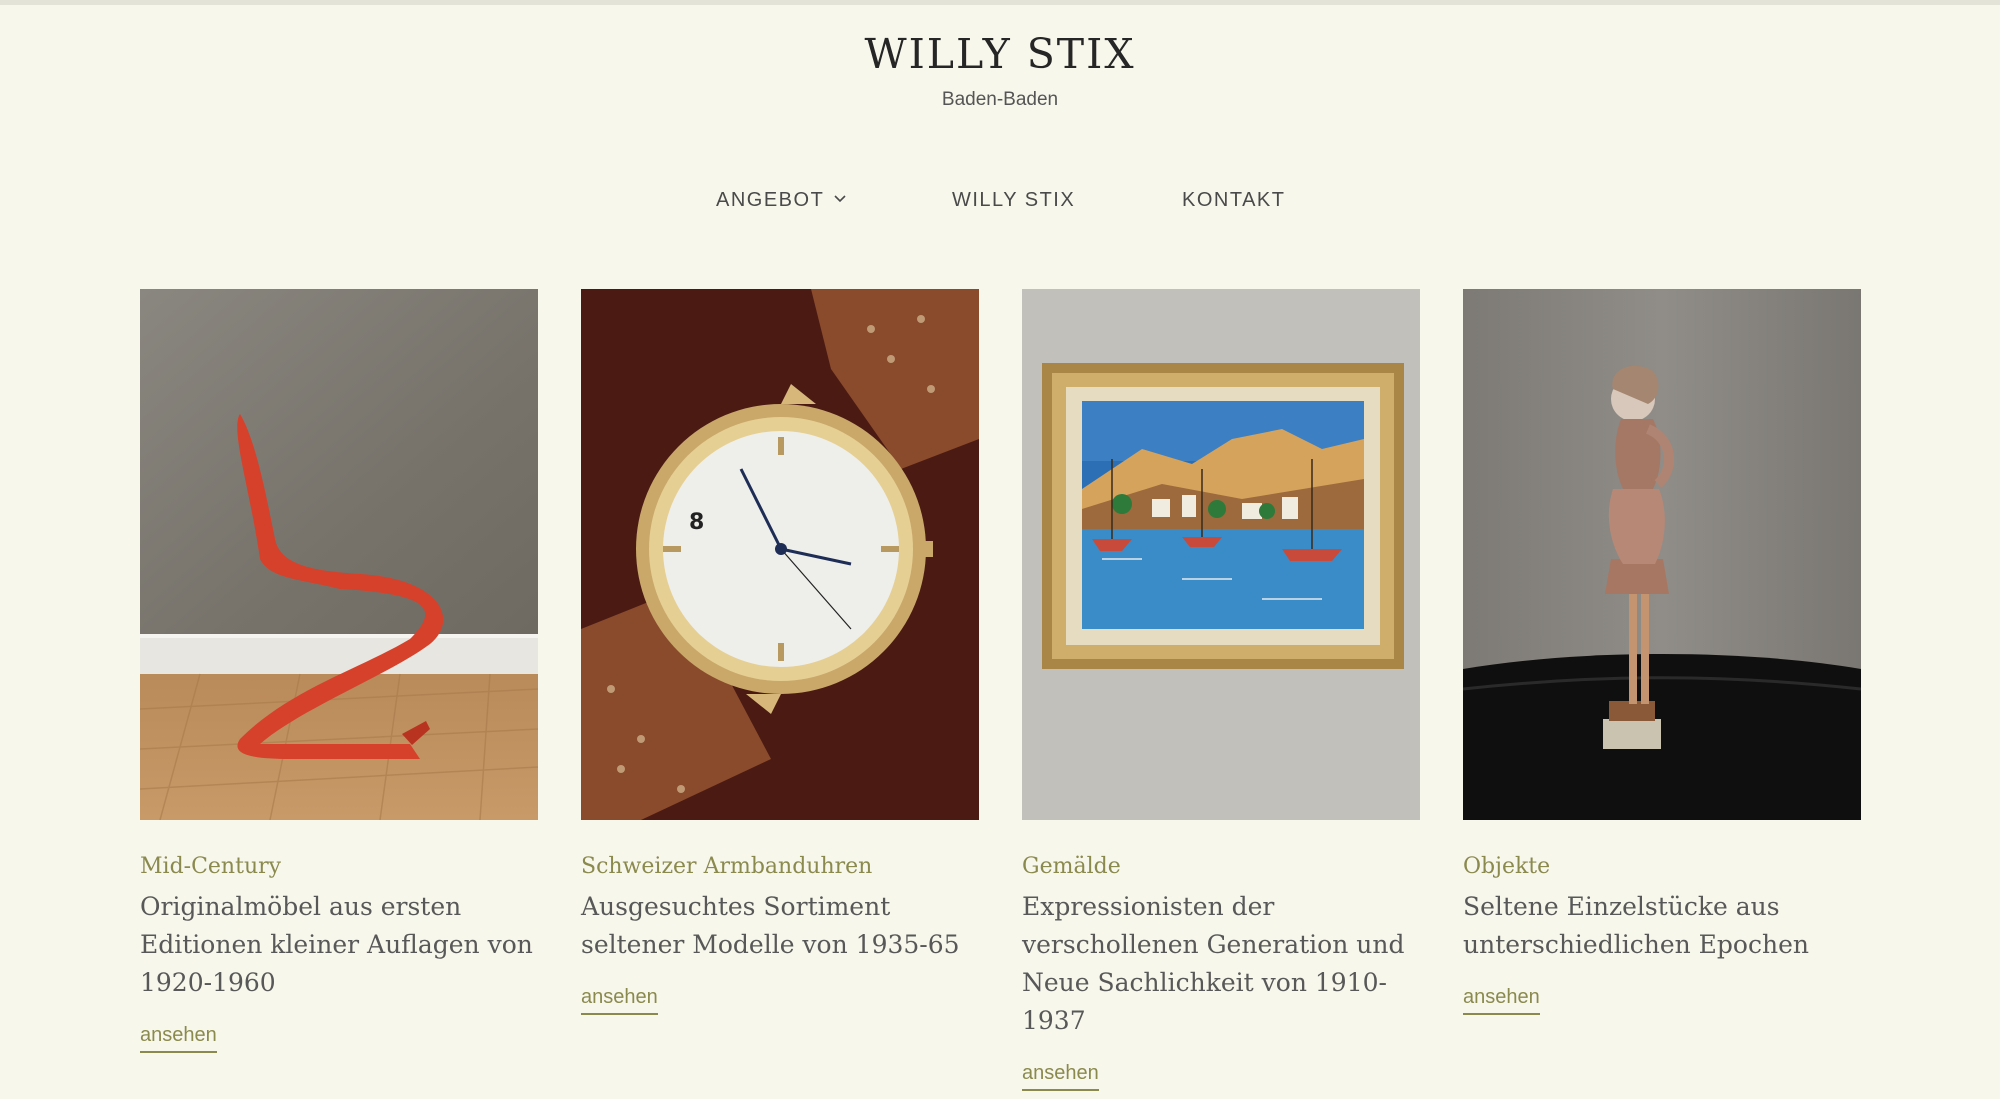 Image resolution: width=2000 pixels, height=1099 pixels. I want to click on nav-item-label: KONTAKT, so click(1234, 200).